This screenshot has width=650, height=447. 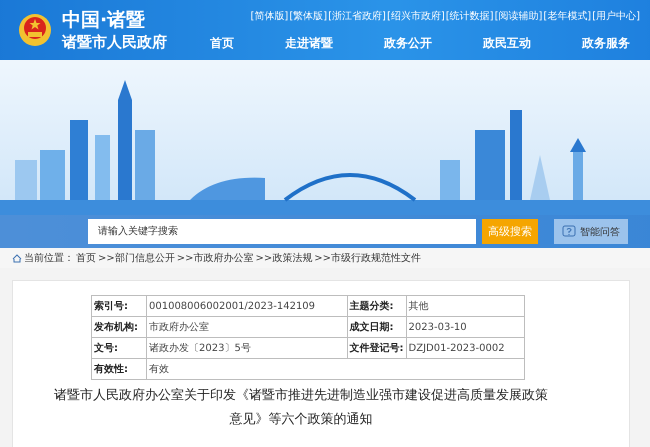 I want to click on chat-question-icon, so click(x=569, y=231).